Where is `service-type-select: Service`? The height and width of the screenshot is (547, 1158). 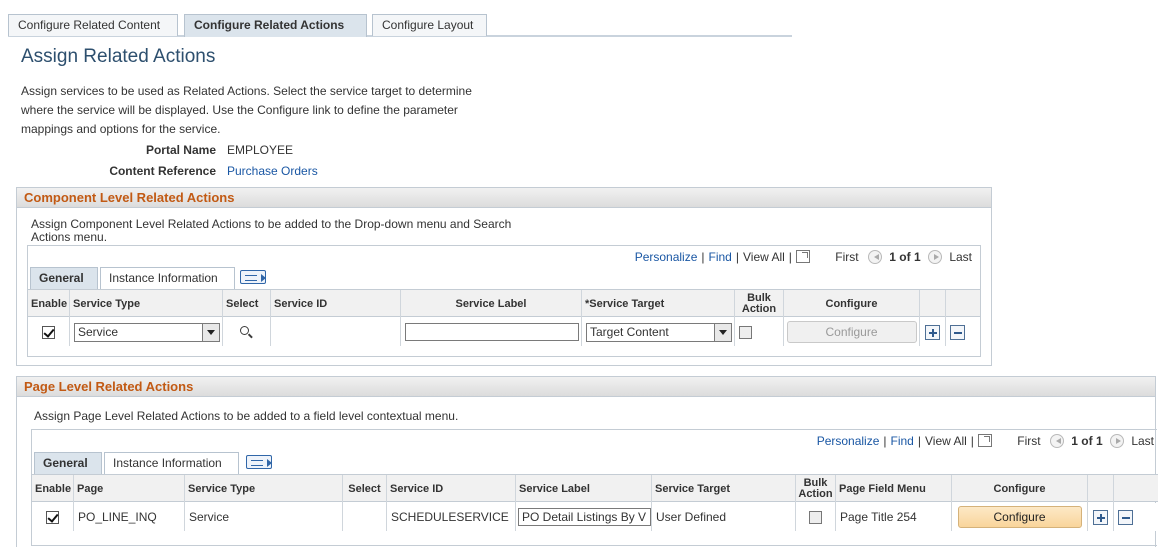 service-type-select: Service is located at coordinates (147, 332).